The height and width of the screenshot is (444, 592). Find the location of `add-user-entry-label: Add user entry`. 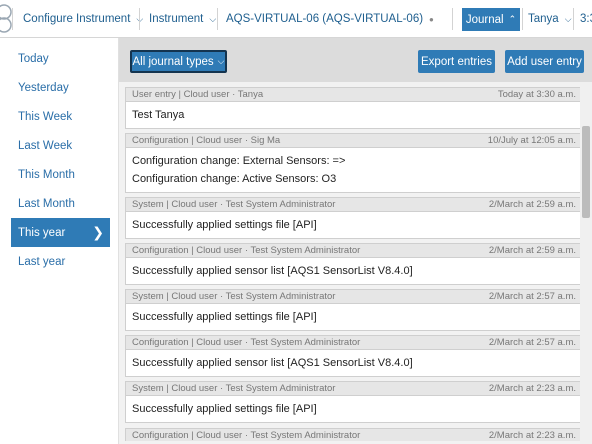

add-user-entry-label: Add user entry is located at coordinates (544, 61).